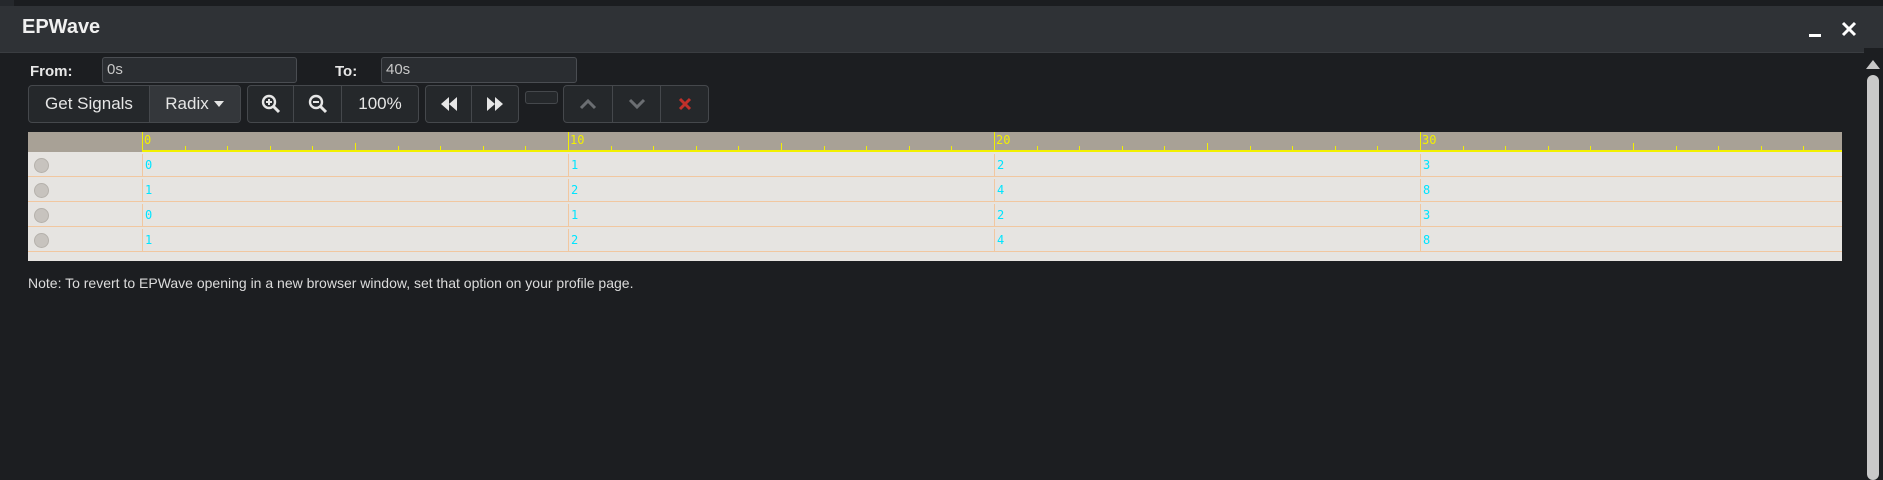 This screenshot has width=1883, height=480. I want to click on ruler-tick-label: 30, so click(1429, 140).